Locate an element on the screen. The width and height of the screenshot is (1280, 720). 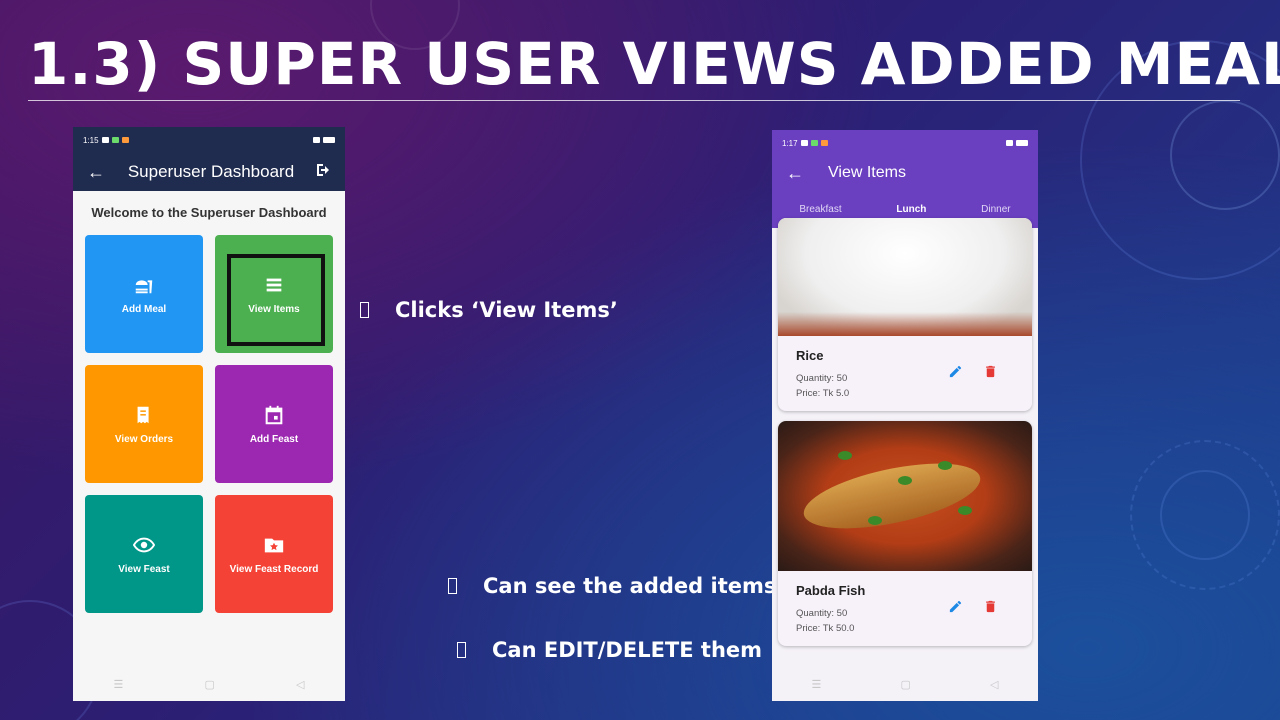
add-meal-tile: Add Meal is located at coordinates (144, 294).